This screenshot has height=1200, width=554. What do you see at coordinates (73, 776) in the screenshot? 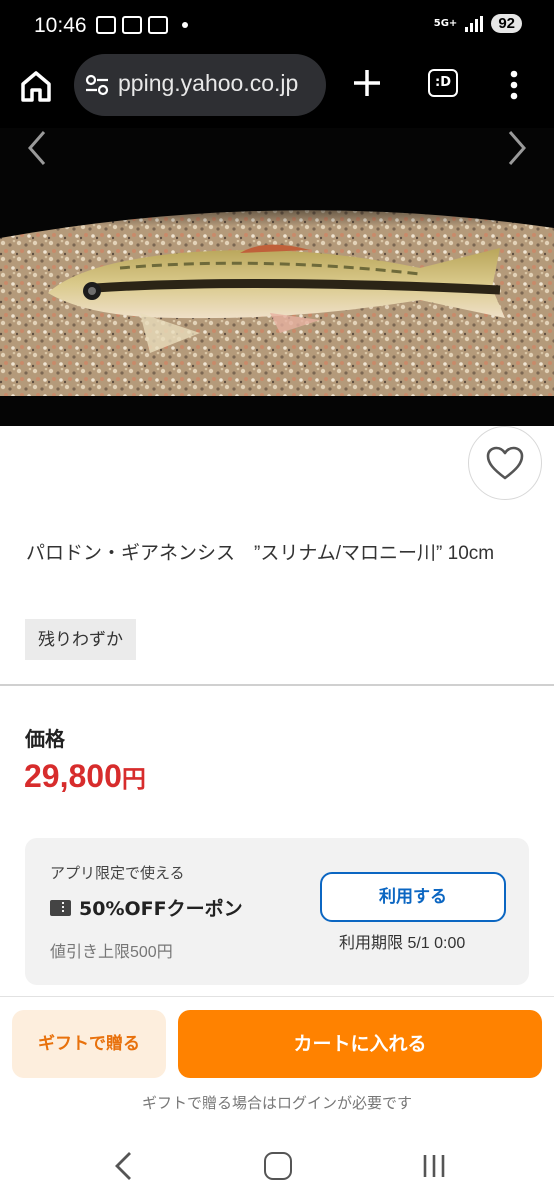
I see `price-value: 29,800` at bounding box center [73, 776].